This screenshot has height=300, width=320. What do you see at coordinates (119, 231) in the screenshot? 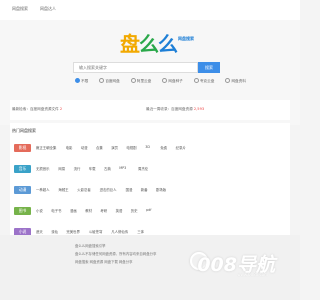
I see `hot-keyword: 凡人修仙传` at bounding box center [119, 231].